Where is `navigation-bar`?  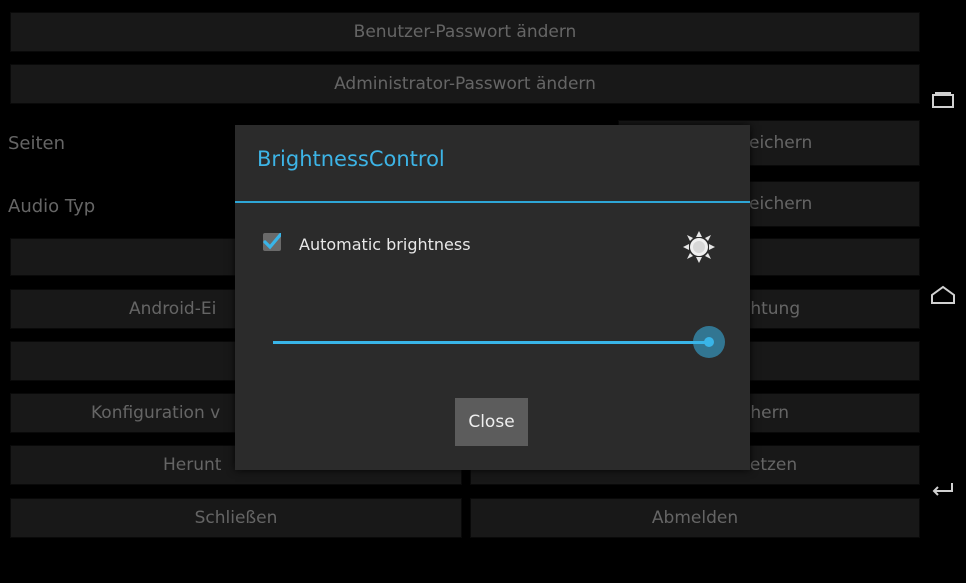 navigation-bar is located at coordinates (943, 291).